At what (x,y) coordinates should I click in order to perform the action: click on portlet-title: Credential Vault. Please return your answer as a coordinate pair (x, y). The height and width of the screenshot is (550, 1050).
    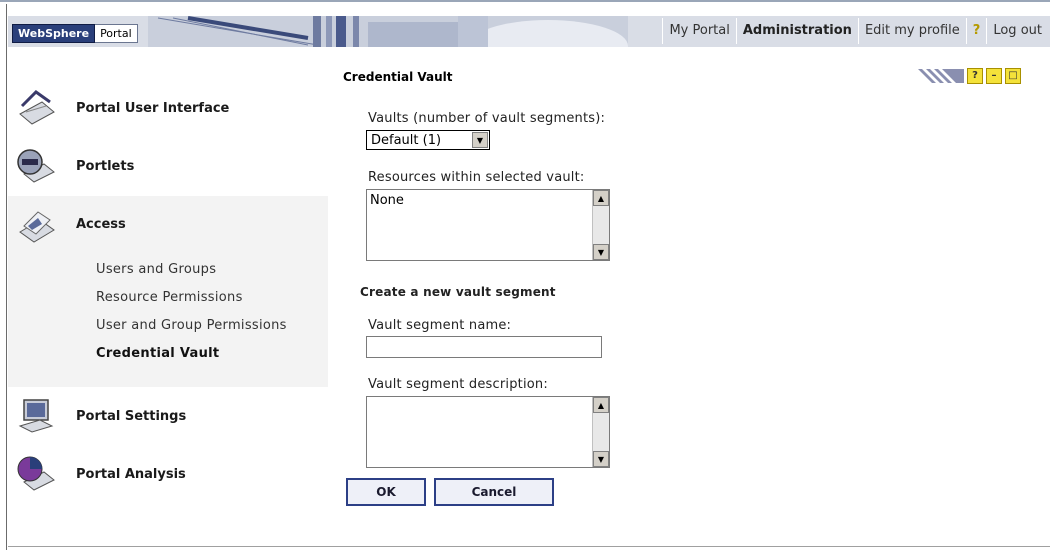
    Looking at the image, I should click on (398, 77).